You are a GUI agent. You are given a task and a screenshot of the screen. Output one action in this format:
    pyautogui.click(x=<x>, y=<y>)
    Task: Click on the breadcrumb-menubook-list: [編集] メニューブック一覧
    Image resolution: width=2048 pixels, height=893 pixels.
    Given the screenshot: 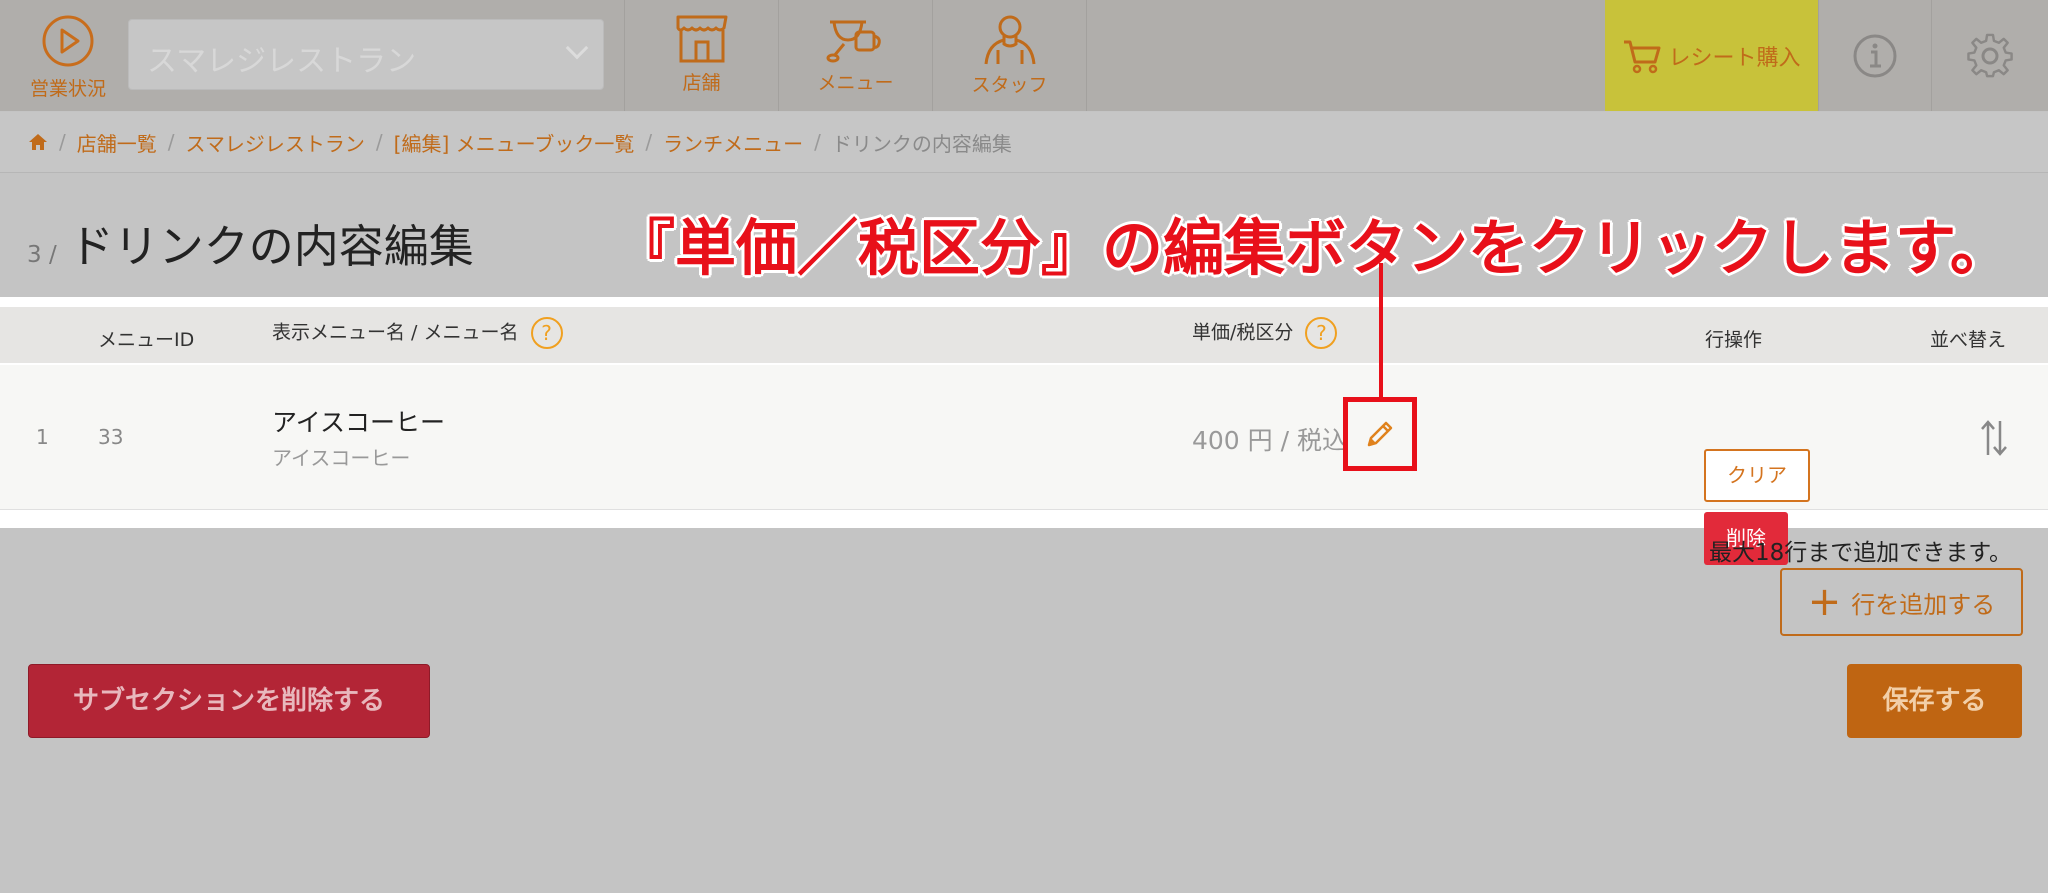 What is the action you would take?
    pyautogui.click(x=514, y=142)
    